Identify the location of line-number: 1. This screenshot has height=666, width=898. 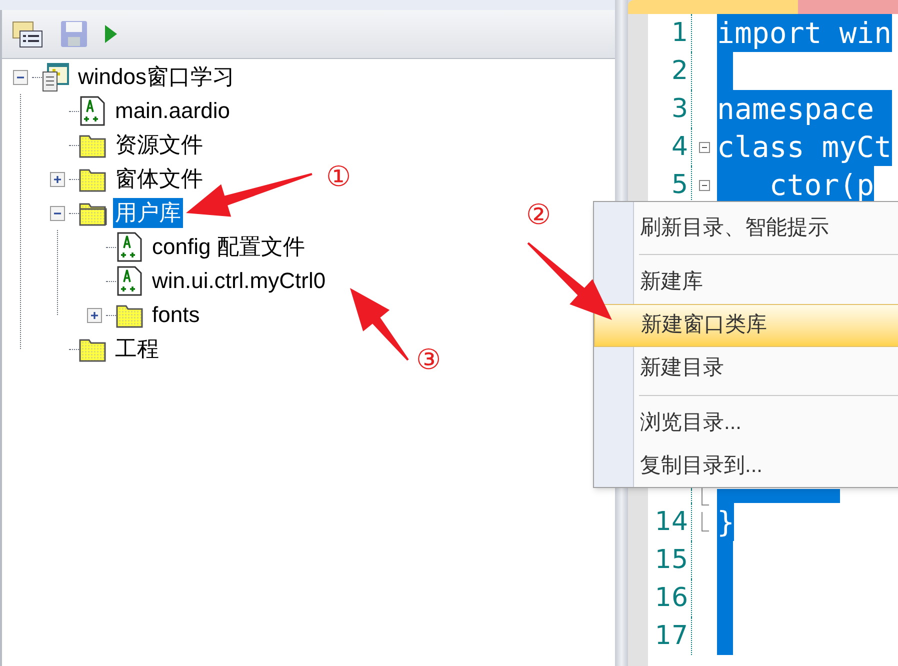
(679, 33).